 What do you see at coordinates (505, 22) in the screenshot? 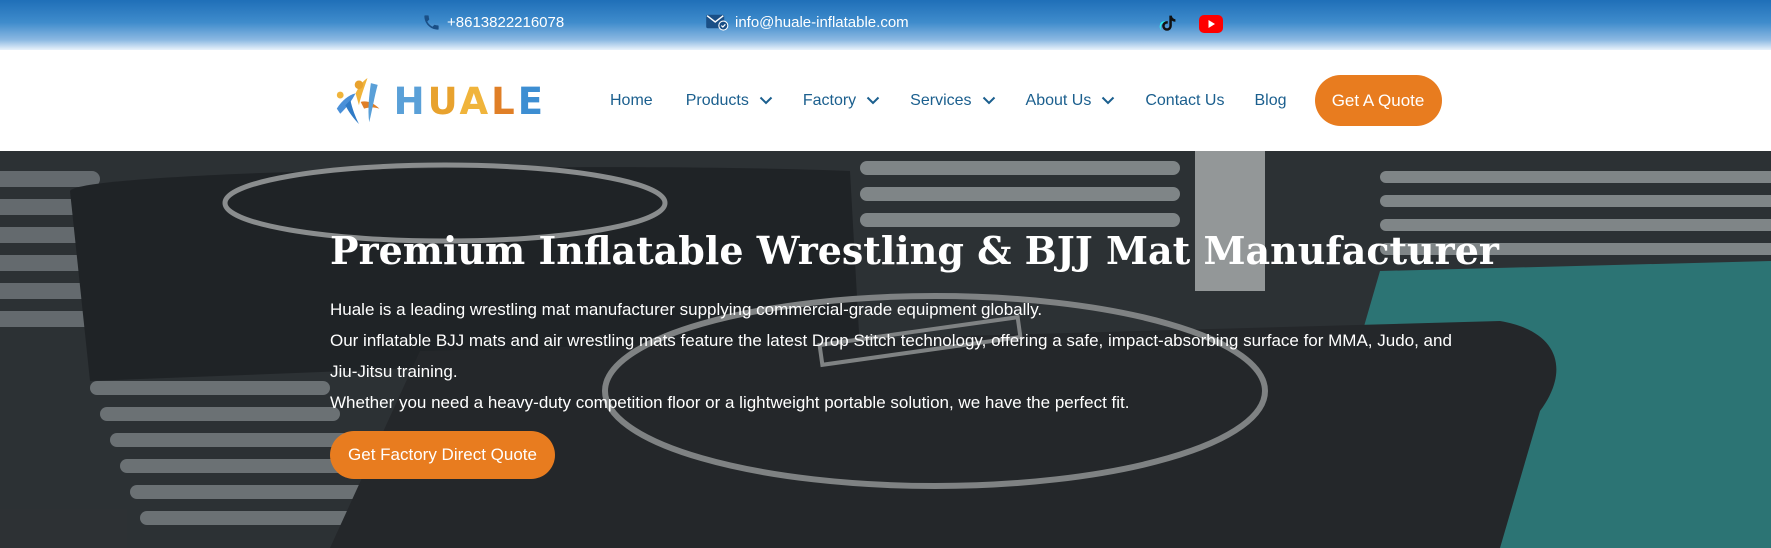
I see `phone-number: +8613822216078` at bounding box center [505, 22].